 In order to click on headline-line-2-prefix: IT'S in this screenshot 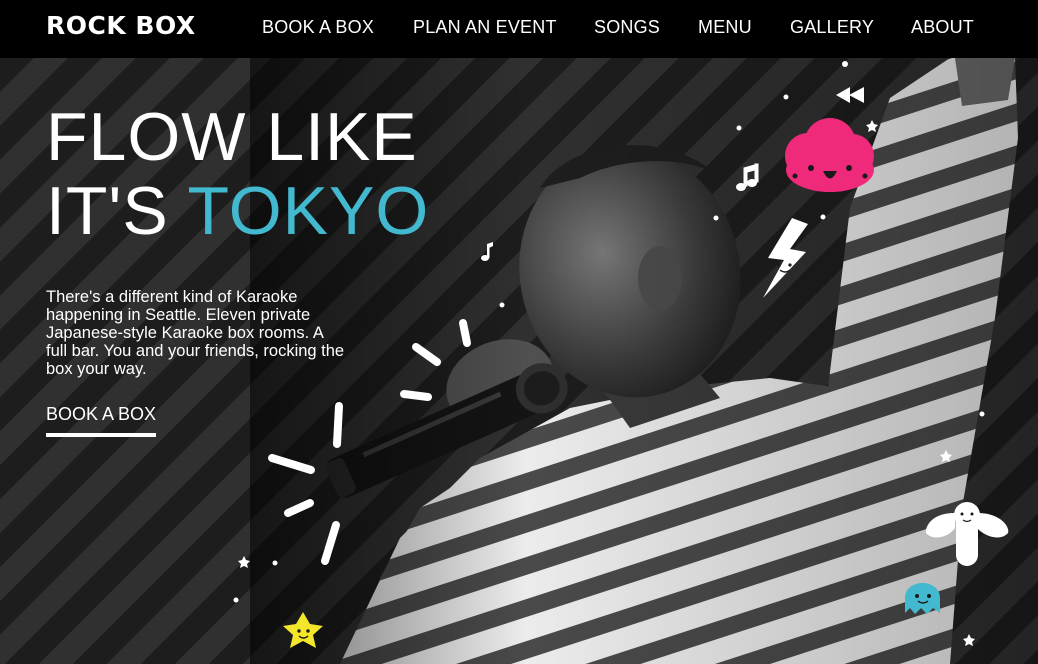, I will do `click(117, 211)`.